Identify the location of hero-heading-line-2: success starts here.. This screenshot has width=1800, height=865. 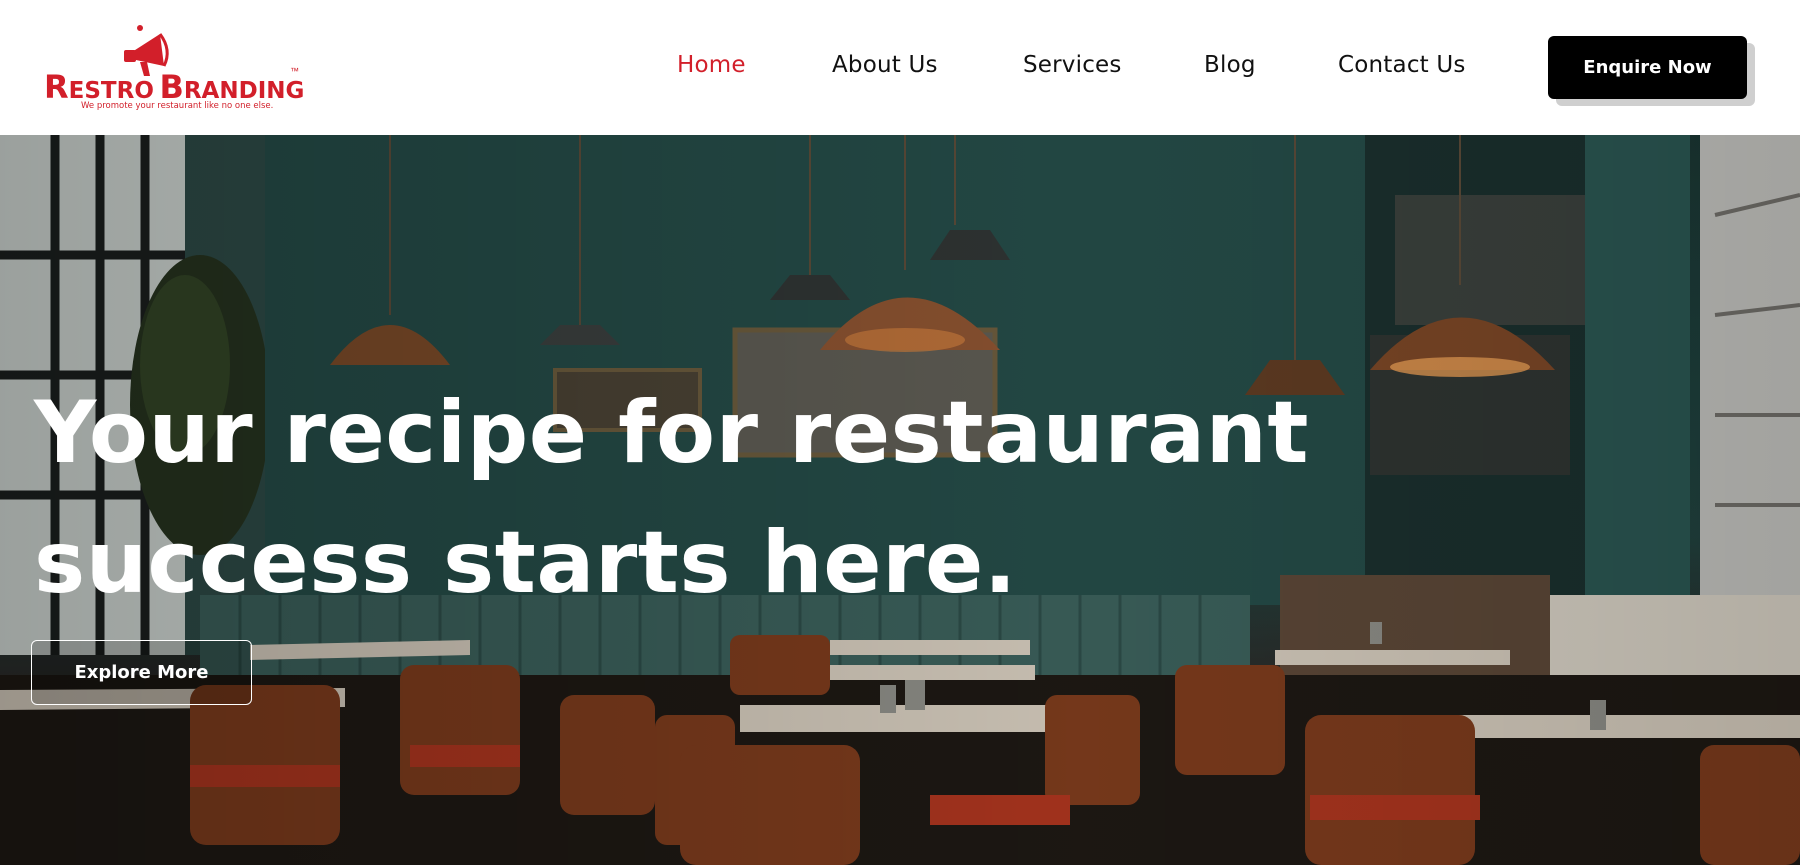
(525, 563).